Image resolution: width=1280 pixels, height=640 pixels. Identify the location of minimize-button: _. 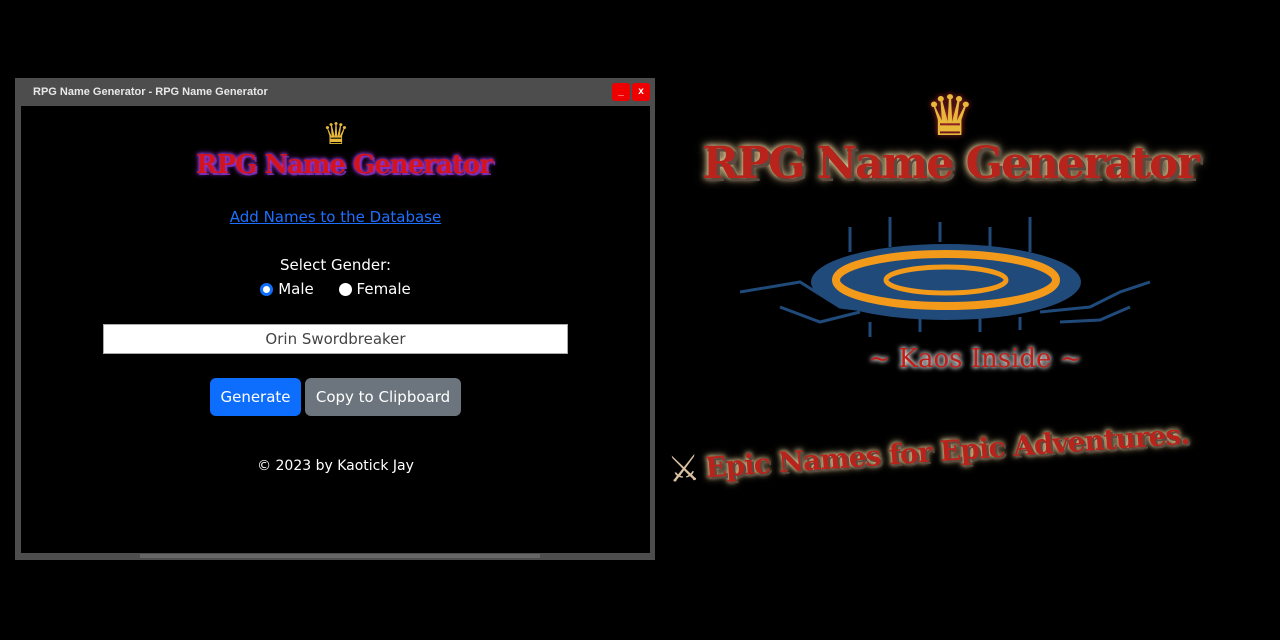
(621, 92).